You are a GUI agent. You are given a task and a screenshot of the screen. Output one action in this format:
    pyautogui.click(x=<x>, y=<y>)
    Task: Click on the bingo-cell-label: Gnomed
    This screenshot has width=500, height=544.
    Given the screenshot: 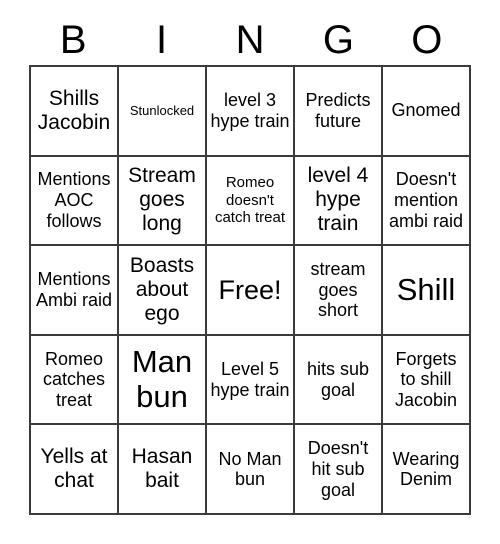 What is the action you would take?
    pyautogui.click(x=426, y=110)
    